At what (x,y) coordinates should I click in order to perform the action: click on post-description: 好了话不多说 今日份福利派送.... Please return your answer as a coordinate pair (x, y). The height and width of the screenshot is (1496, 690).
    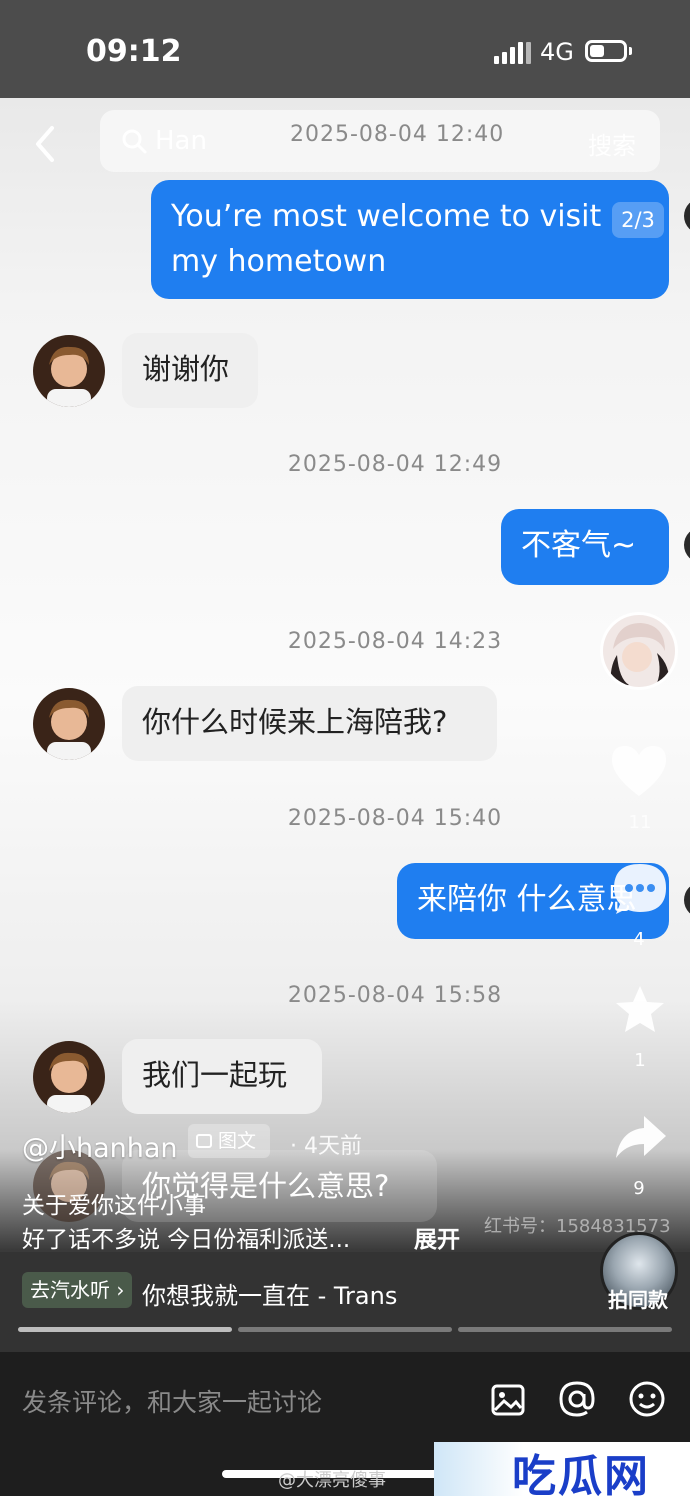
    Looking at the image, I should click on (186, 1240).